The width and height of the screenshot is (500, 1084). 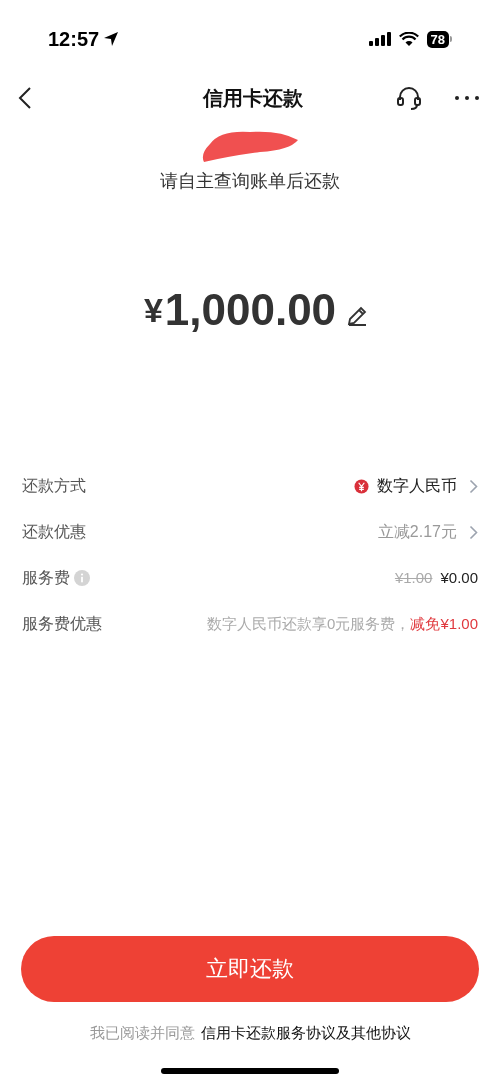 I want to click on promo-amount: 减免¥1.00, so click(x=444, y=623).